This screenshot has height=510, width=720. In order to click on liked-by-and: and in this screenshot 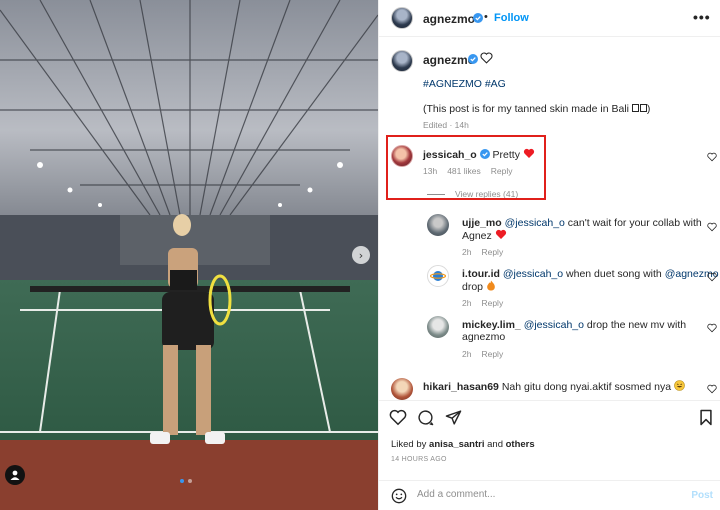, I will do `click(495, 444)`.